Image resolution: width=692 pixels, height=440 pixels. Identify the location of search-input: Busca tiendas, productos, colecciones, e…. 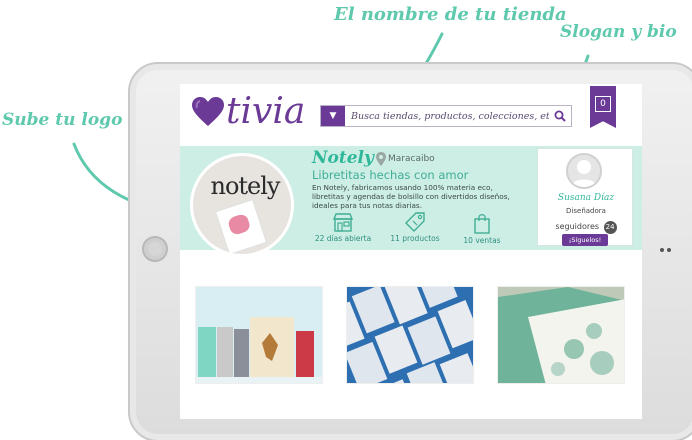
(447, 116).